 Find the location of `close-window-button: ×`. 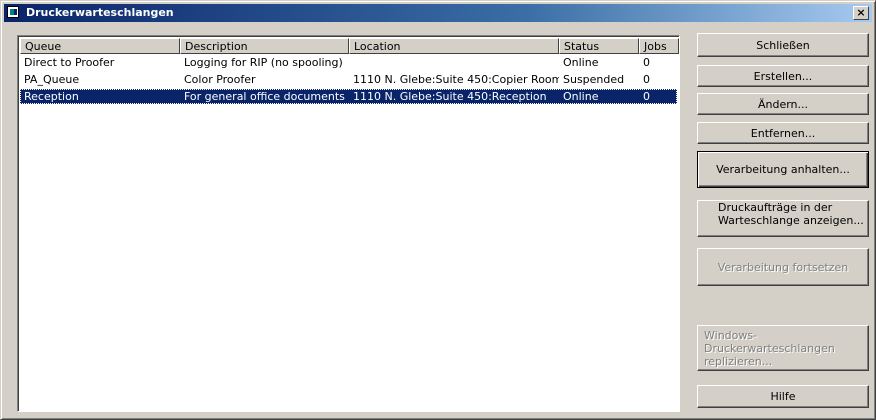

close-window-button: × is located at coordinates (861, 13).